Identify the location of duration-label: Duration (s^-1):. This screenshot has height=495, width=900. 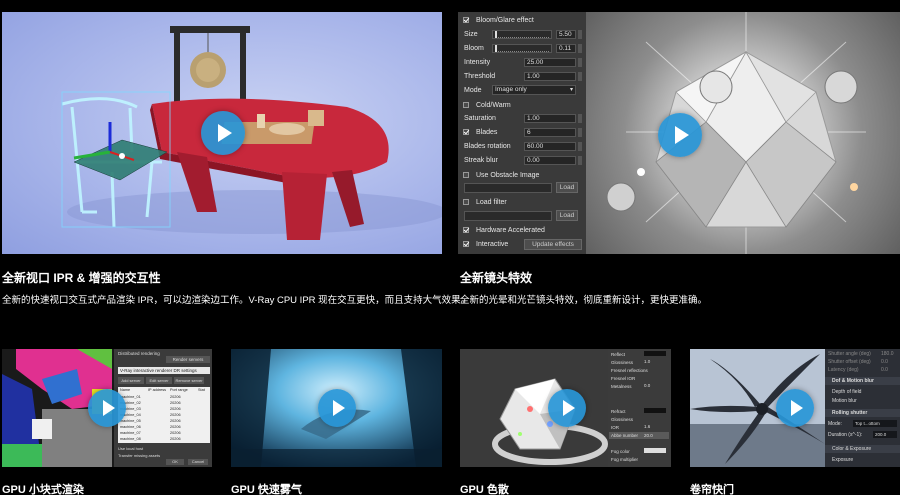
(845, 435).